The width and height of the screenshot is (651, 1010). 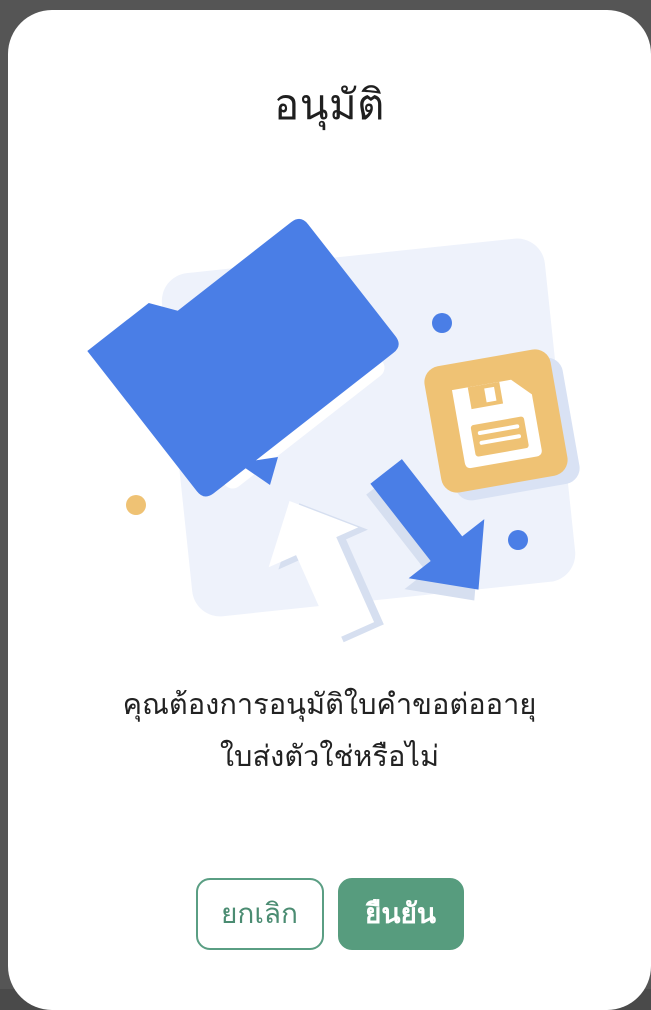 I want to click on dialog-title: อนุมัติ, so click(x=329, y=104).